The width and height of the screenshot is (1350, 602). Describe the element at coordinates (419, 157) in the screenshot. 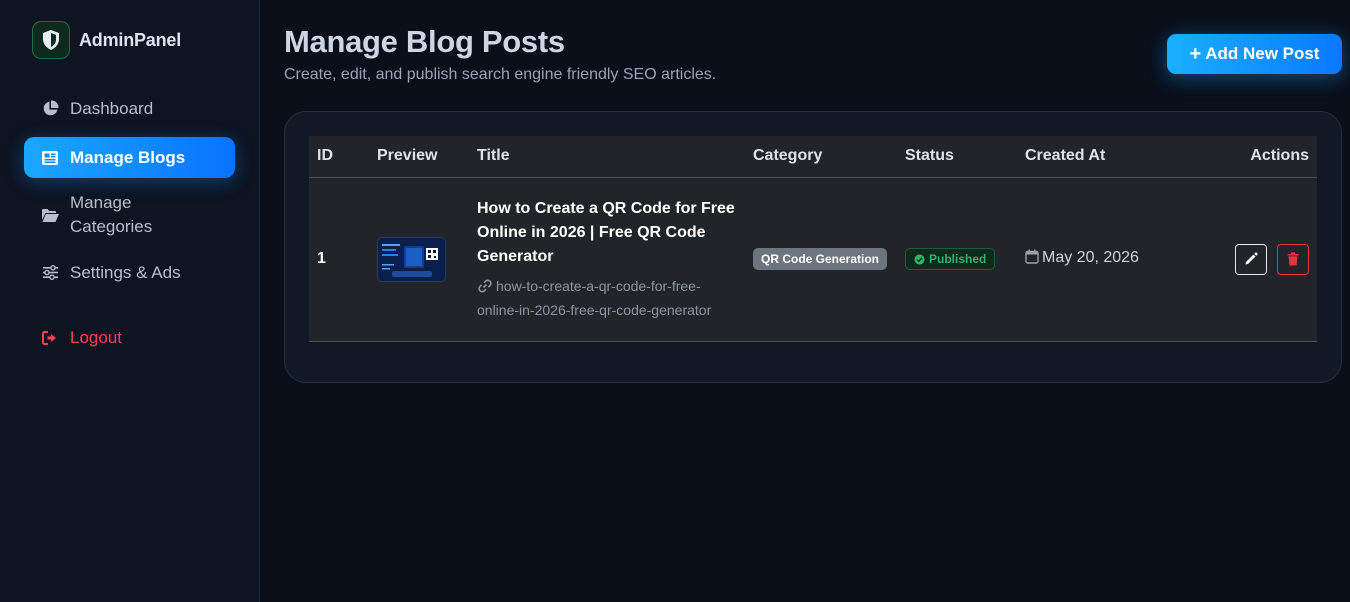

I see `column-header-preview: Preview` at that location.